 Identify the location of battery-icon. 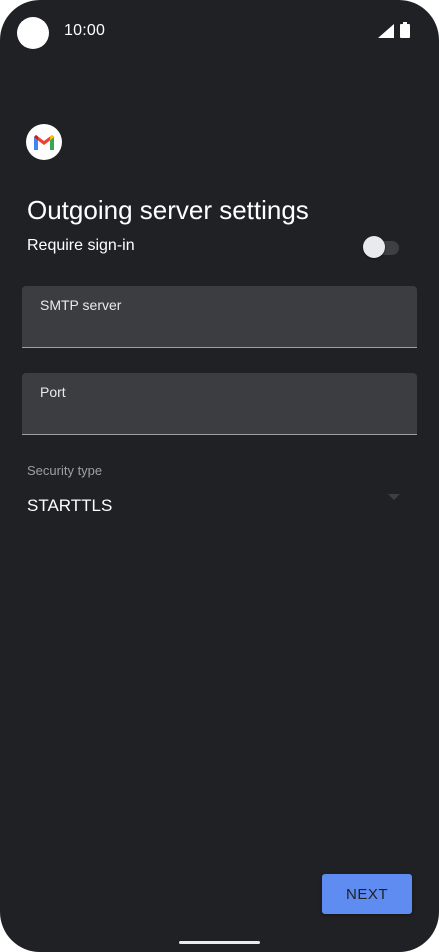
(405, 30).